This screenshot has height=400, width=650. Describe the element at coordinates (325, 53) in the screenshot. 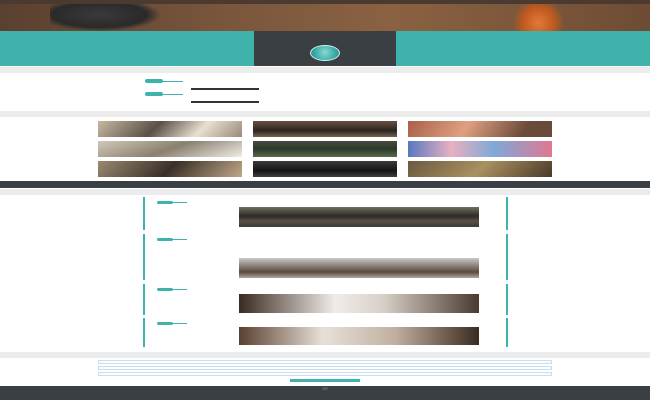

I see `avatar` at that location.